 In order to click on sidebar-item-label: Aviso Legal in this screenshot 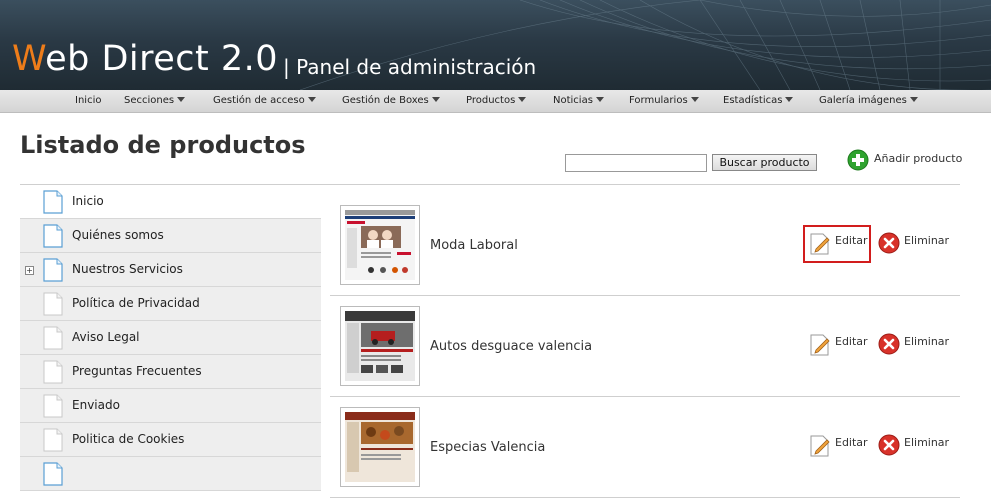, I will do `click(106, 337)`.